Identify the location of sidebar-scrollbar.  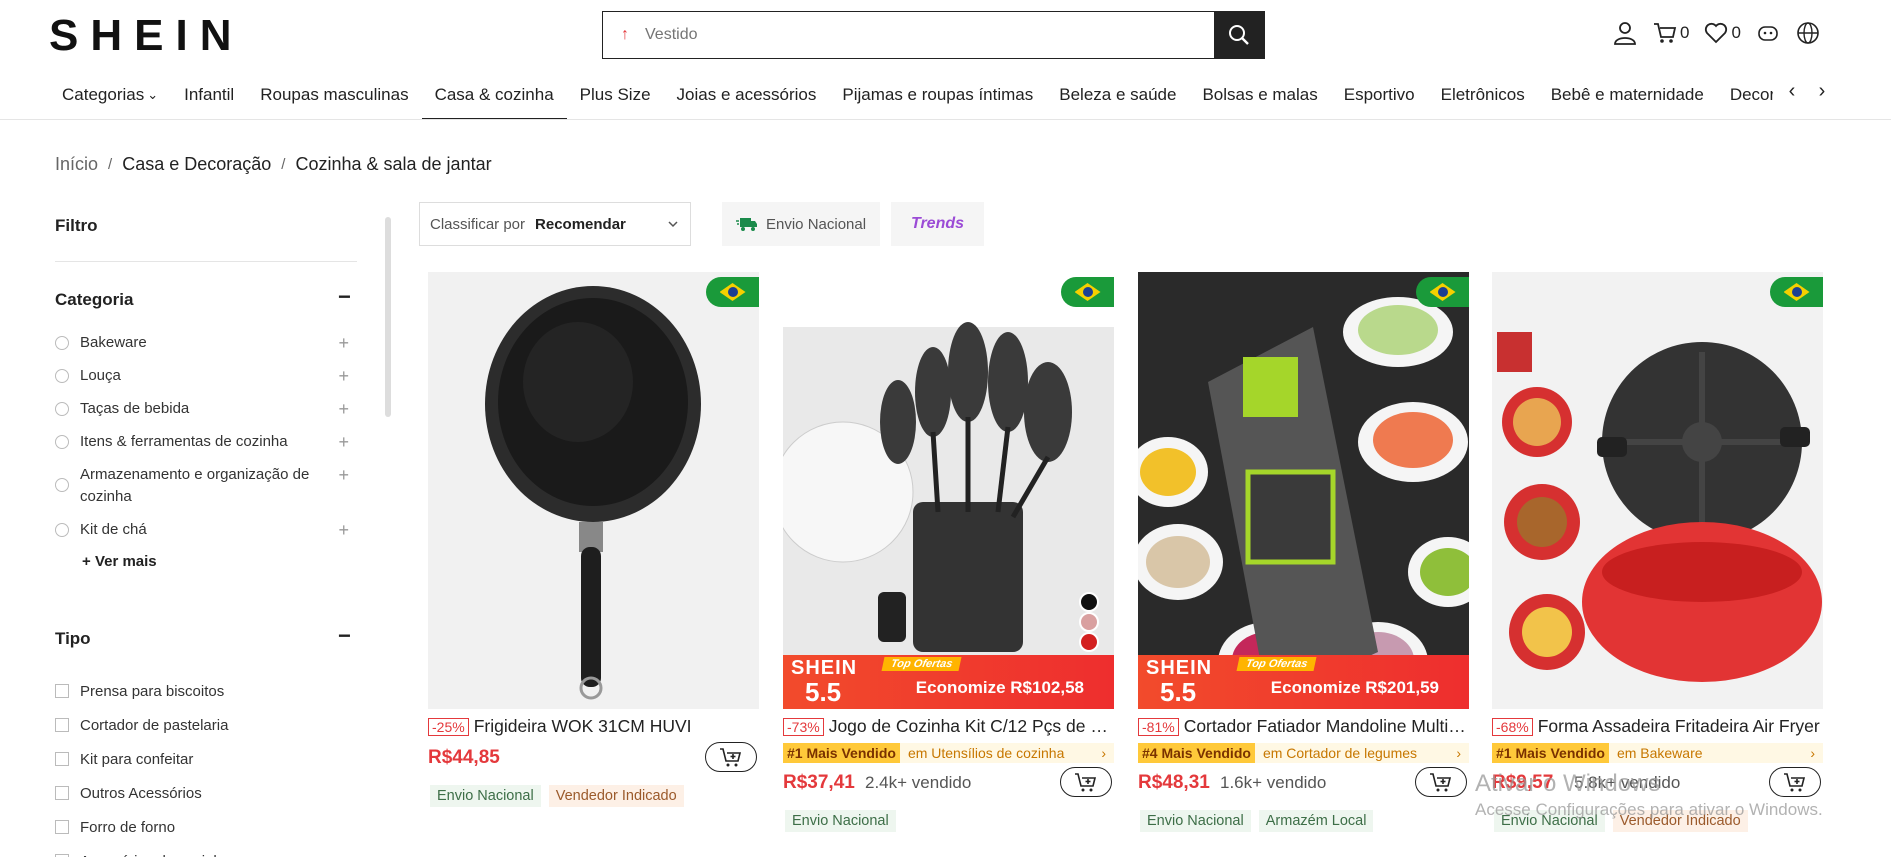
(388, 317).